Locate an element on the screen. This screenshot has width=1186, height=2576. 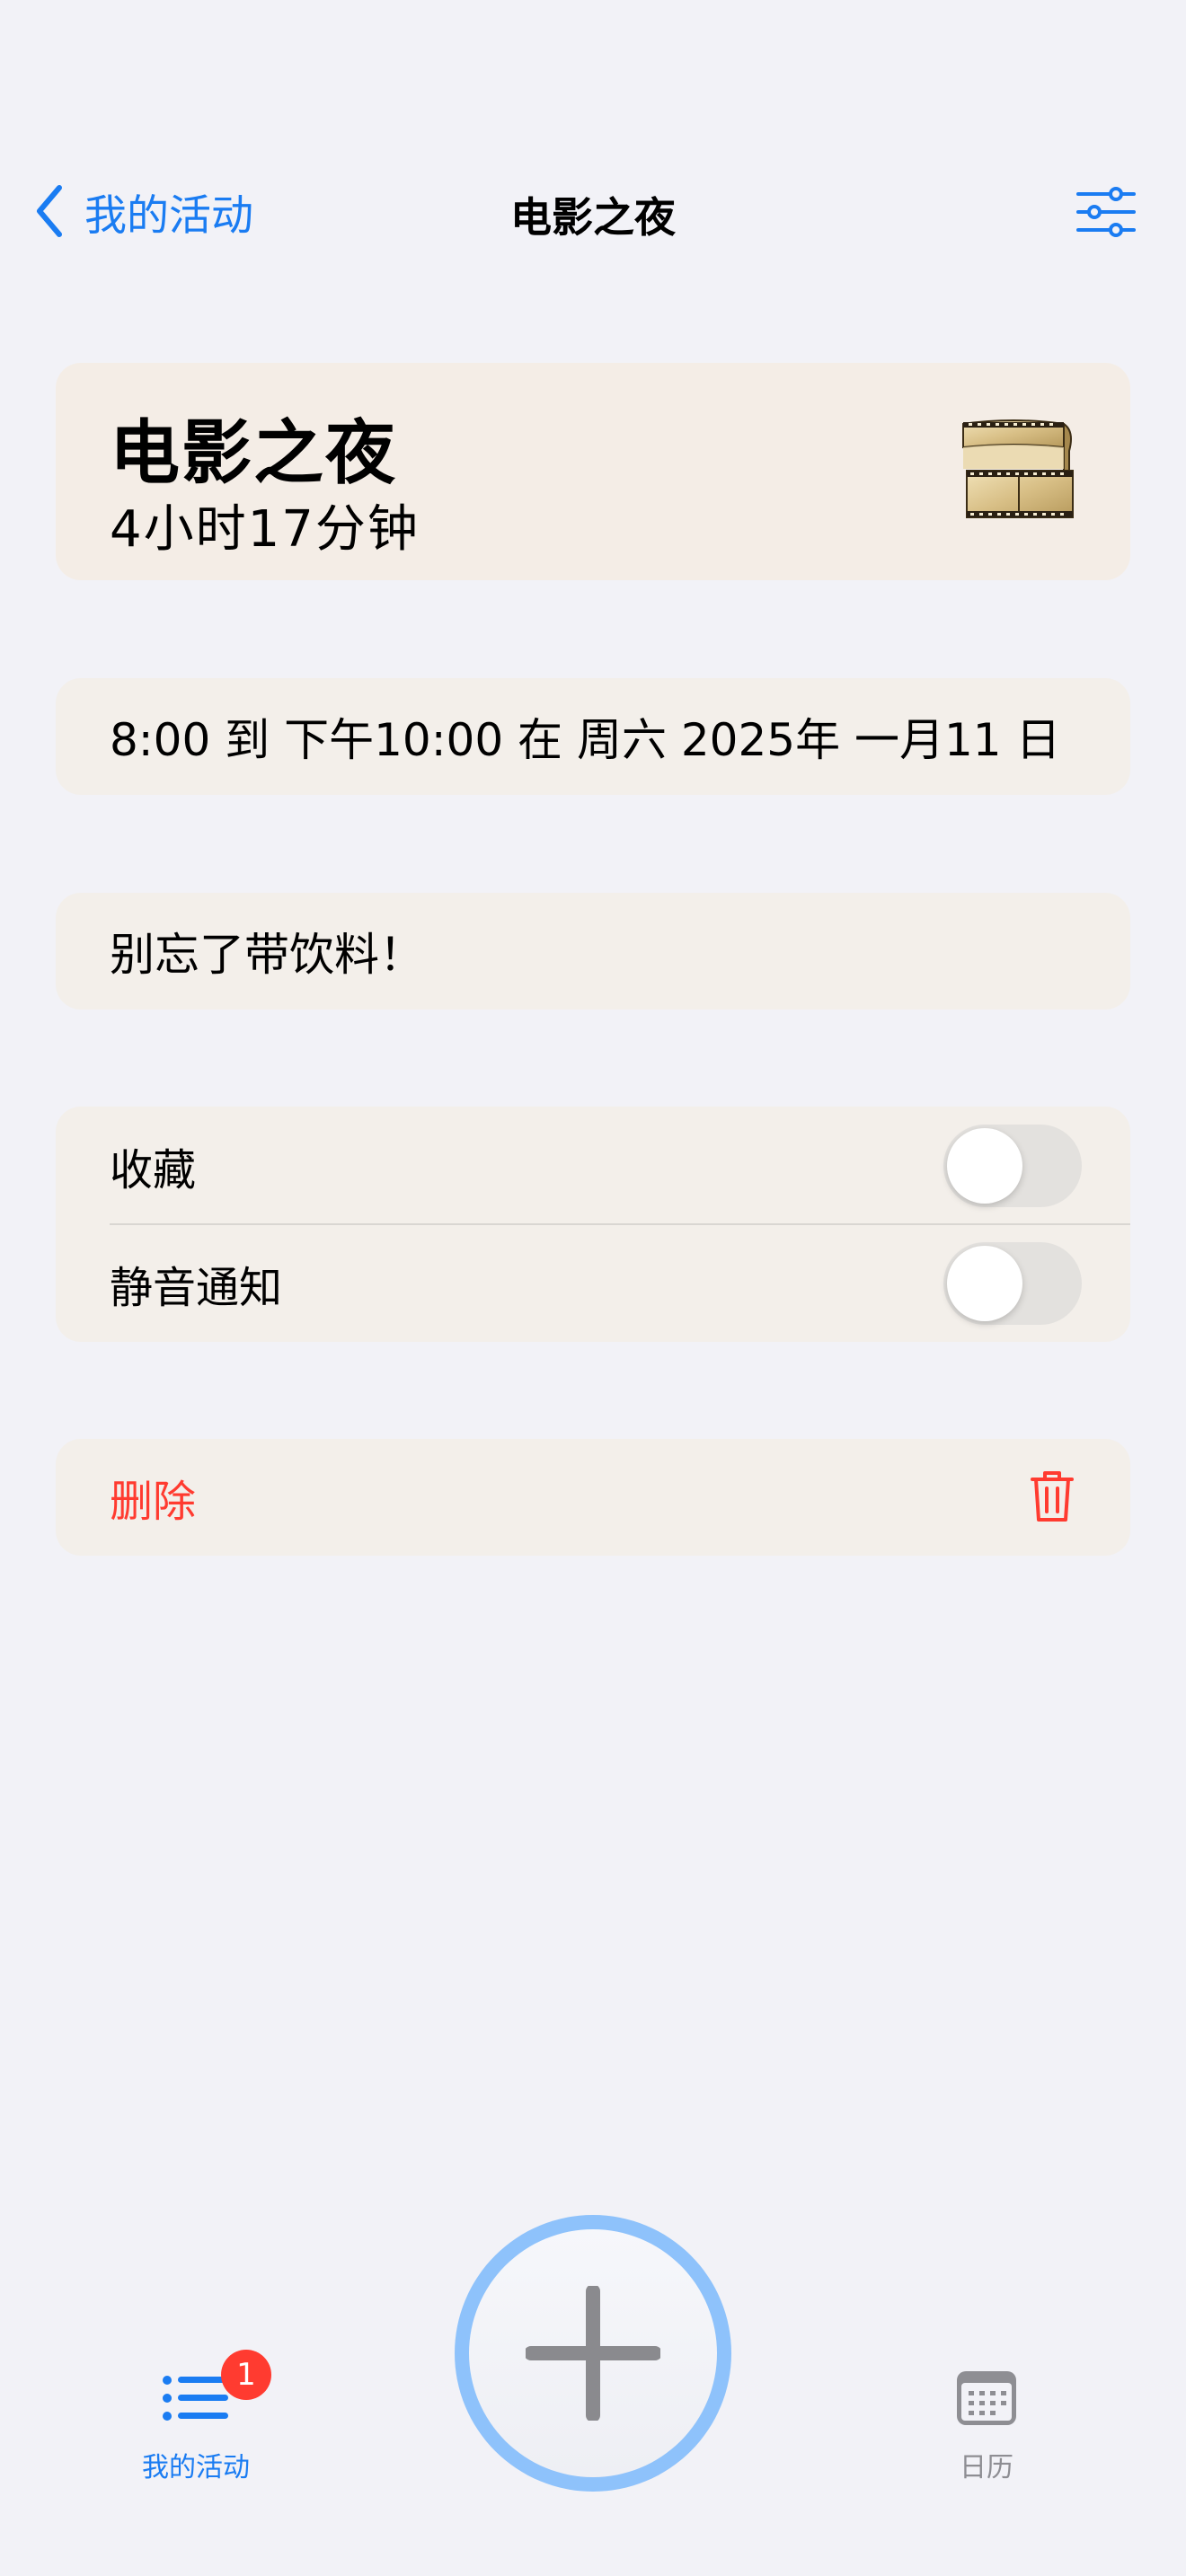
plus-icon is located at coordinates (593, 2353).